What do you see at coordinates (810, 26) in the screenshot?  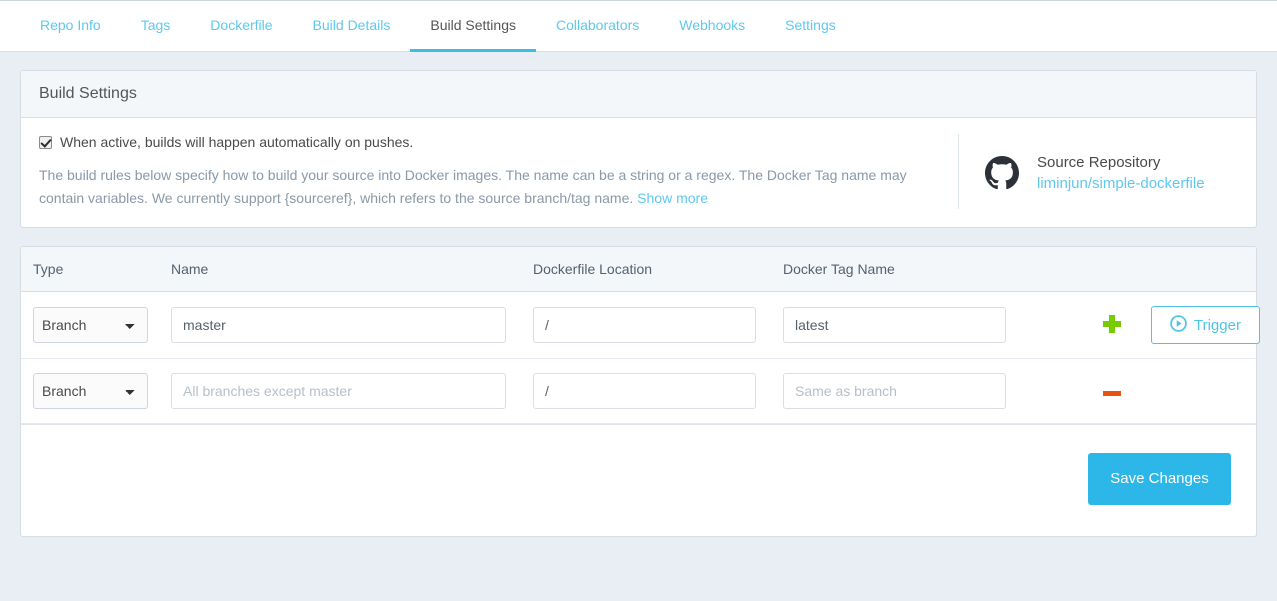 I see `tab-settings: Settings` at bounding box center [810, 26].